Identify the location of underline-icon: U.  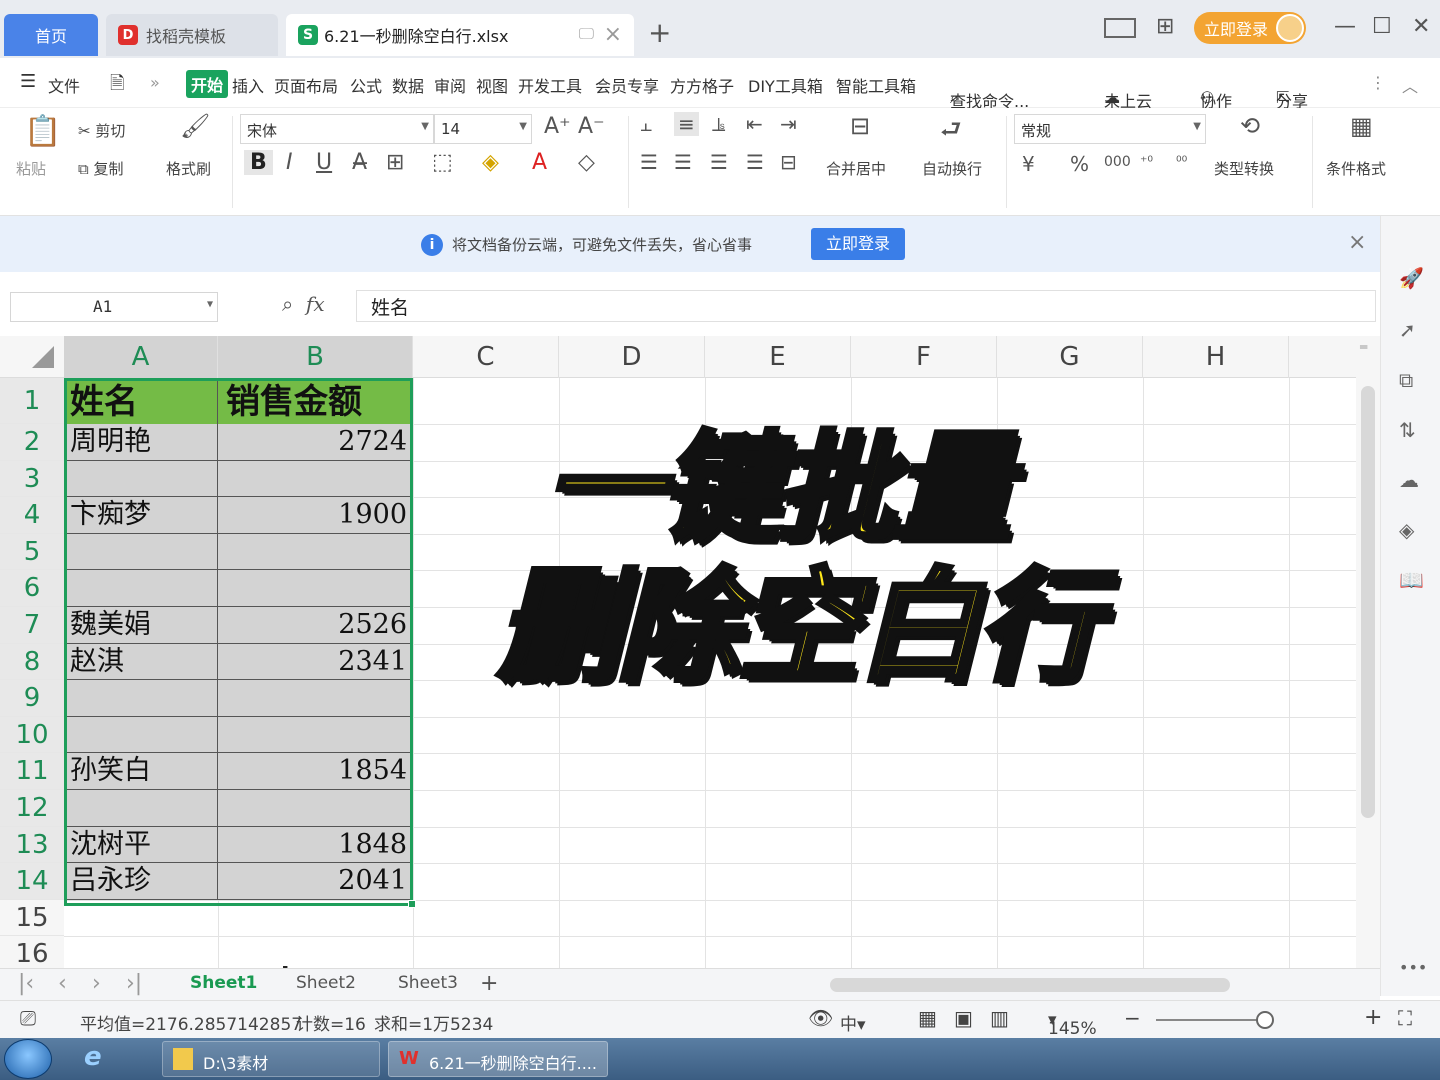
(324, 162).